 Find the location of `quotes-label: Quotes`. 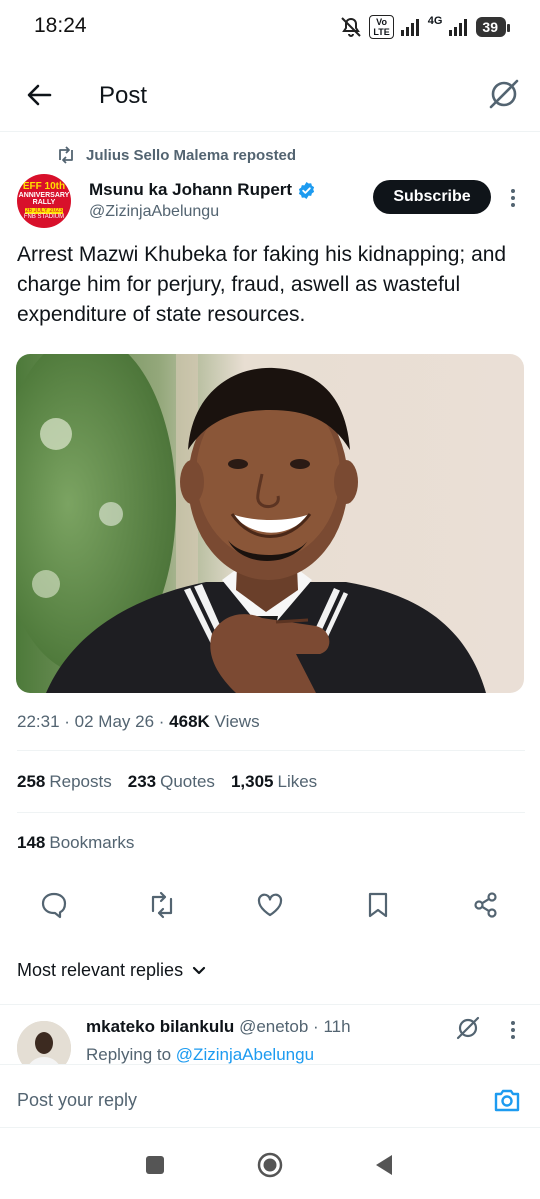

quotes-label: Quotes is located at coordinates (187, 781).